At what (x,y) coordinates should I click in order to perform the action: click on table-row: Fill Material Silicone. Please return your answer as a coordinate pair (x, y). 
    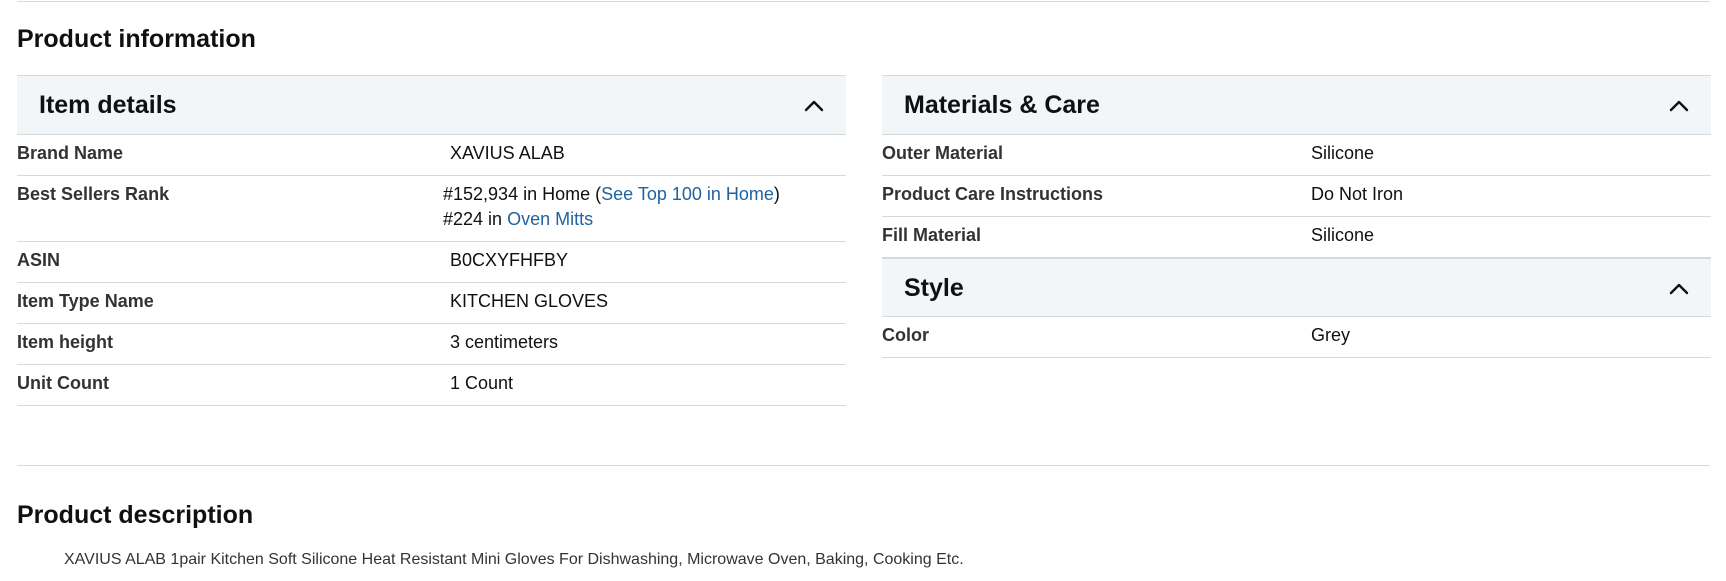
    Looking at the image, I should click on (1296, 237).